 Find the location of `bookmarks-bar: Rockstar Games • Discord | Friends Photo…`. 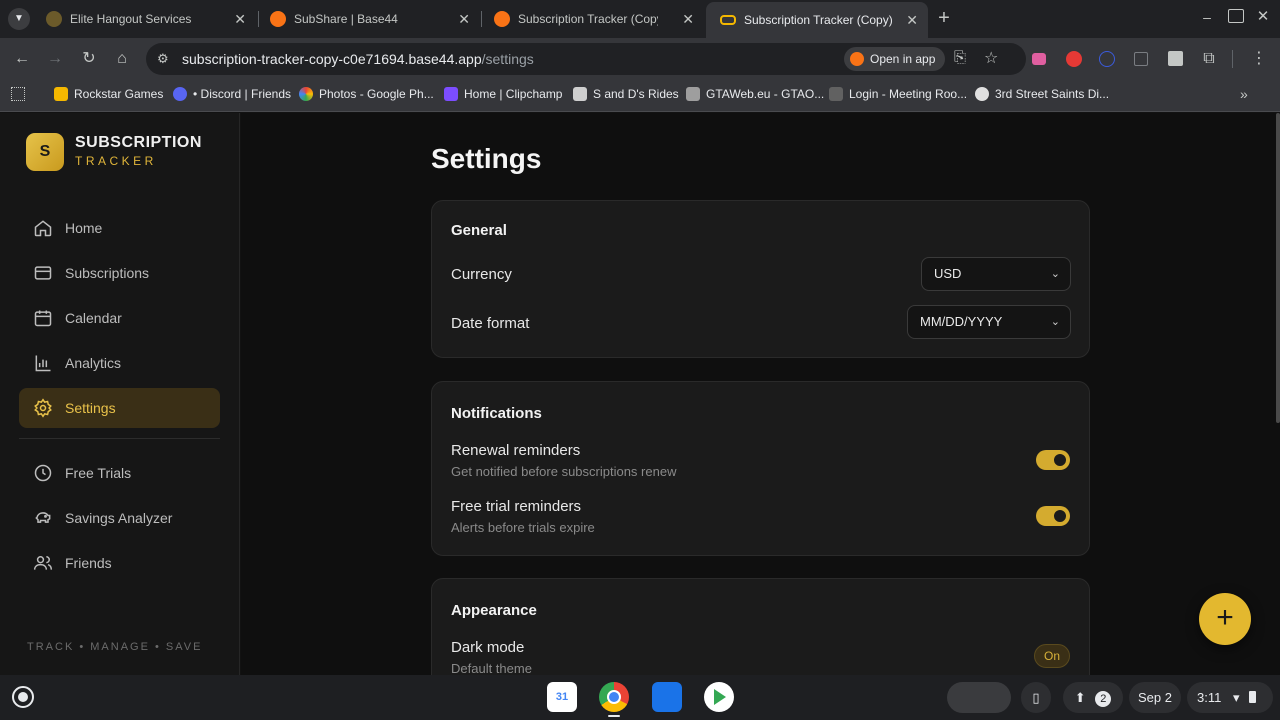

bookmarks-bar: Rockstar Games • Discord | Friends Photo… is located at coordinates (640, 96).